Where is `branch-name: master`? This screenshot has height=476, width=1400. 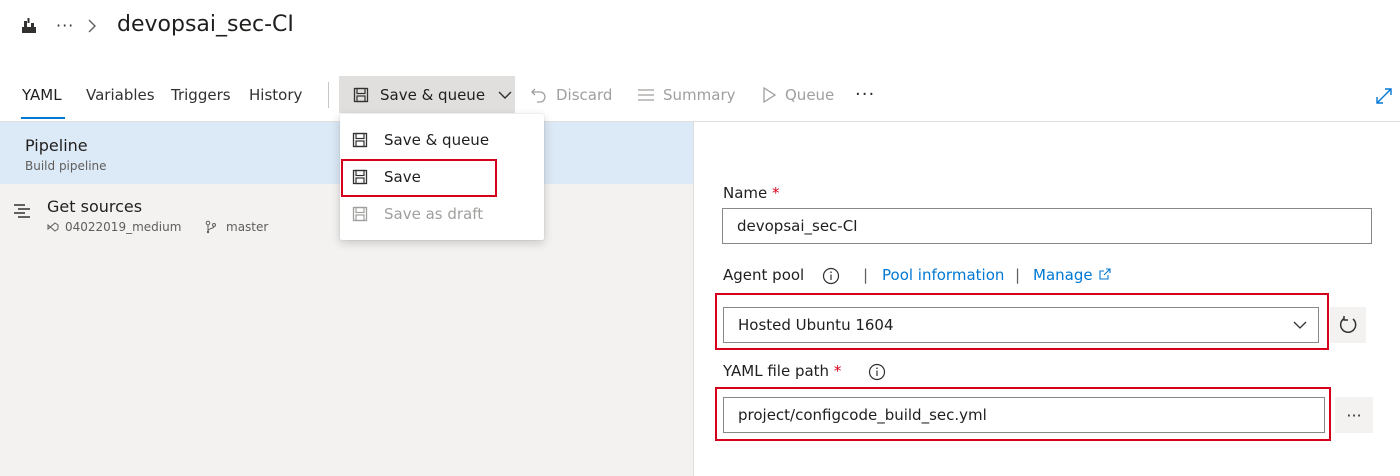 branch-name: master is located at coordinates (247, 227).